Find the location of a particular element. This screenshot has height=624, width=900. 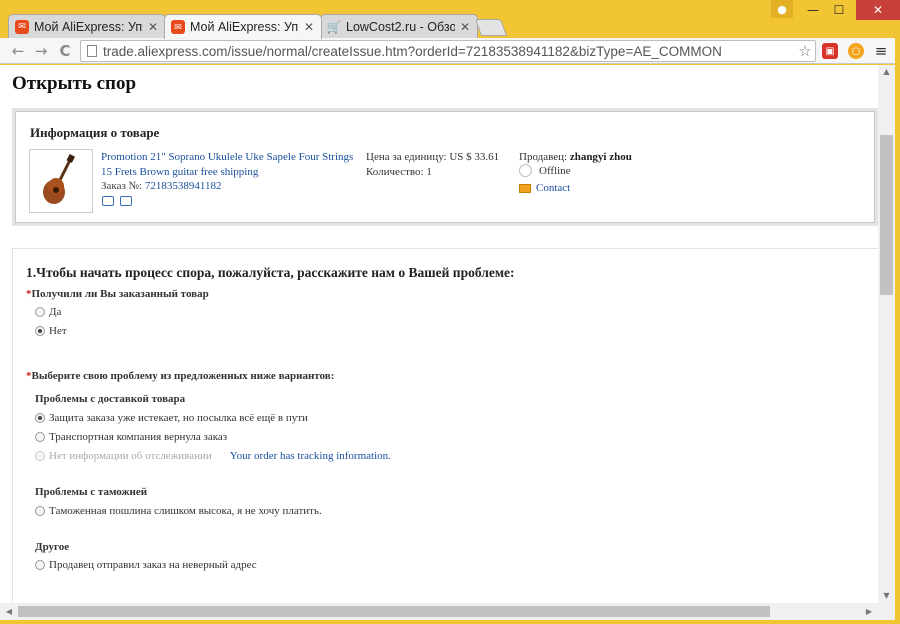

unit-price: Цена за единицу: US $ 33.61 is located at coordinates (433, 157).